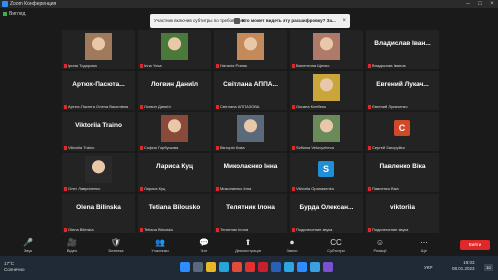  I want to click on participant-tile: Наталія Різник, so click(250, 49).